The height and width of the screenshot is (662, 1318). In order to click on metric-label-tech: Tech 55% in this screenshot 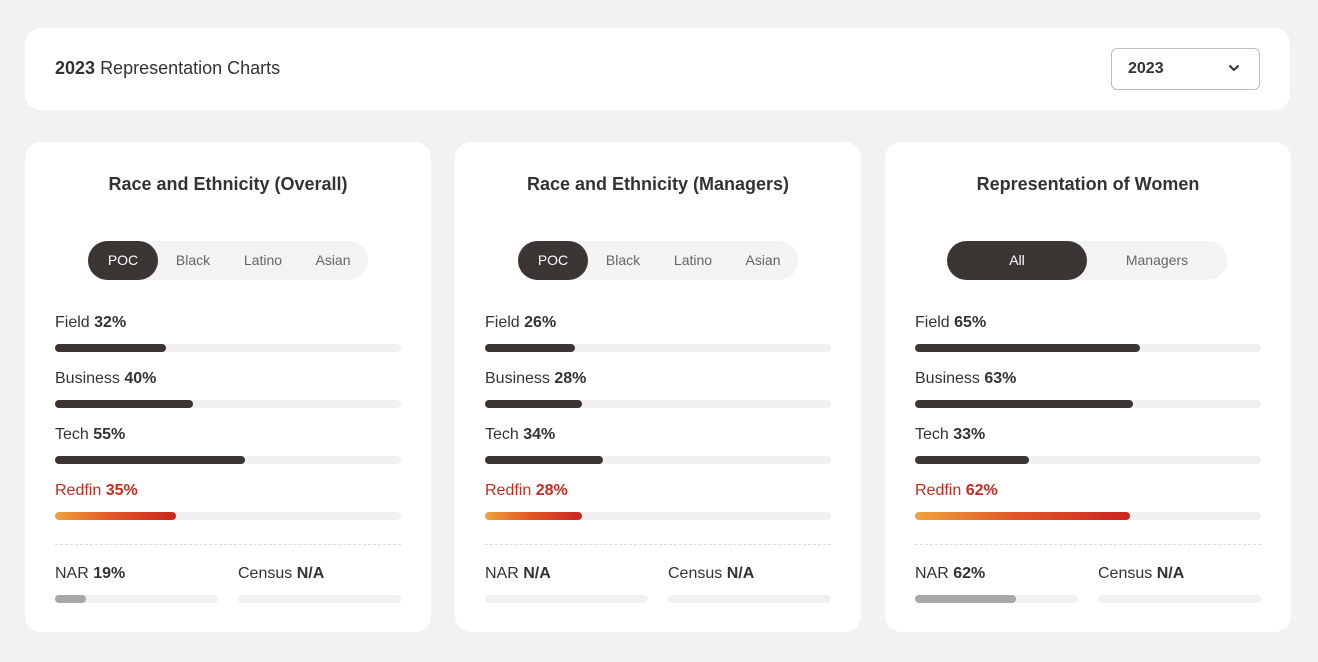, I will do `click(90, 434)`.